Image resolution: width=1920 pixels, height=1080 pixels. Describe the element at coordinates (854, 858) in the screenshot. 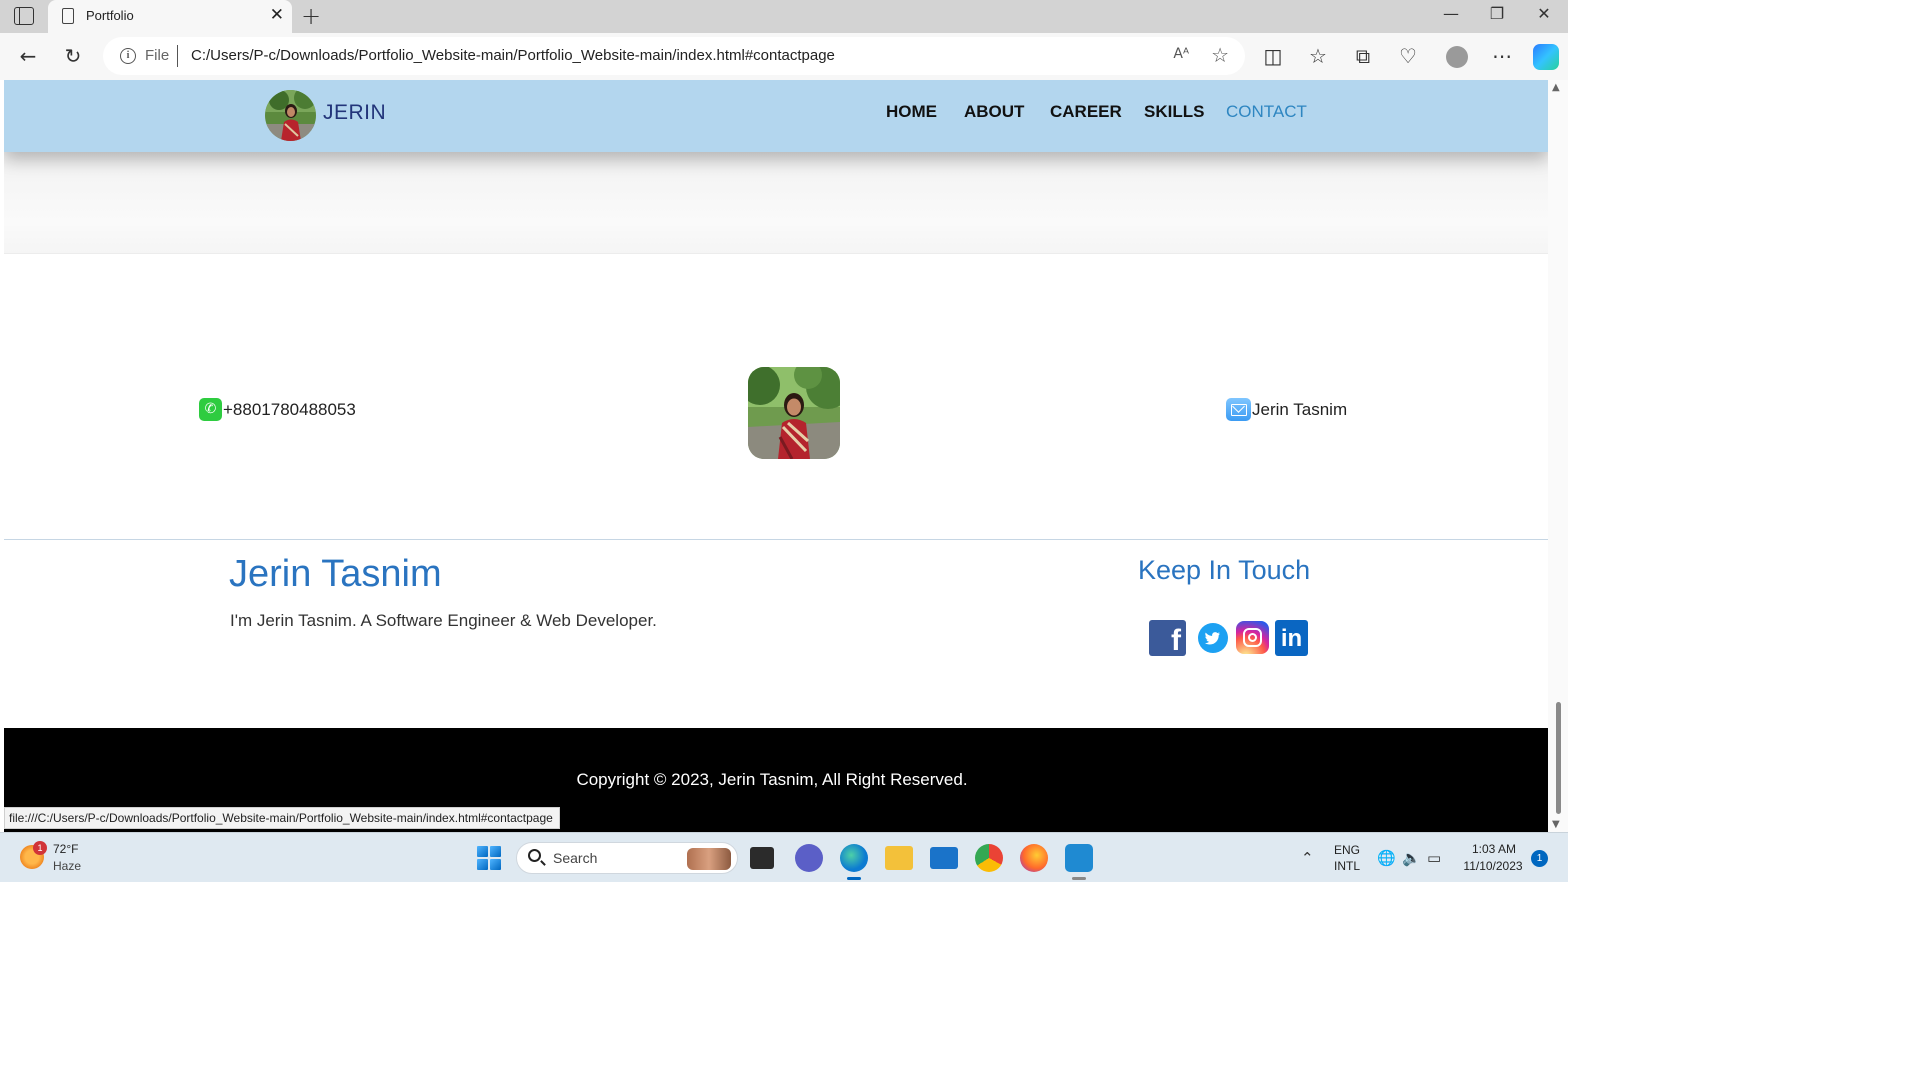

I see `edge-icon` at that location.